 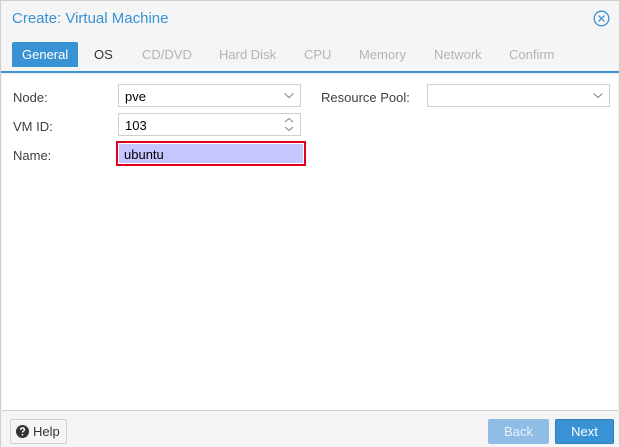 What do you see at coordinates (247, 54) in the screenshot?
I see `tab-hard-disk: Hard Disk` at bounding box center [247, 54].